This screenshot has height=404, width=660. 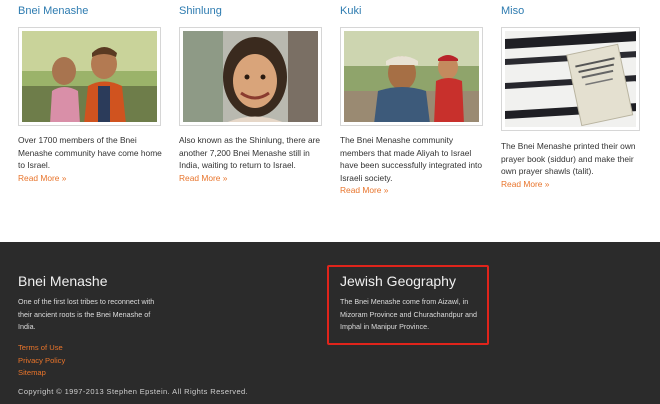 I want to click on footer-about-title: Bnei Menashe, so click(x=63, y=281).